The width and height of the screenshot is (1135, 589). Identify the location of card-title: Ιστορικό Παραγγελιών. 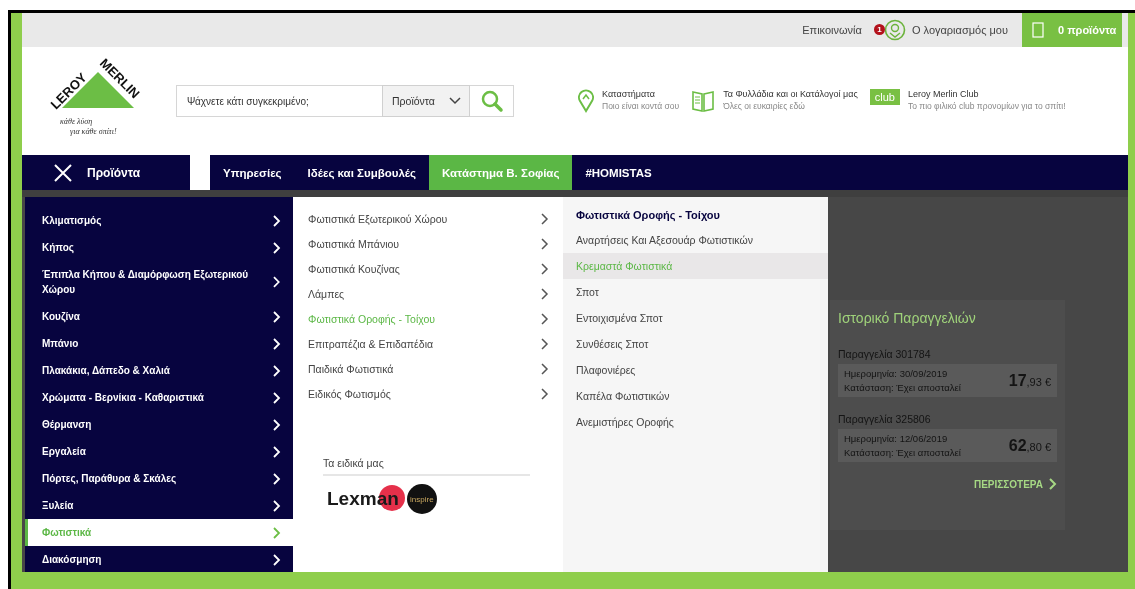
(907, 318).